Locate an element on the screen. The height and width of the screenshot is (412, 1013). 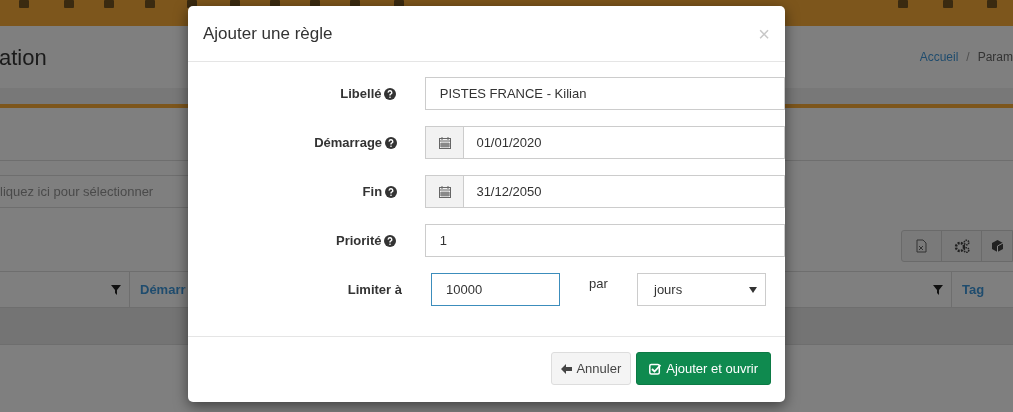
modal-title: Ajouter une règle is located at coordinates (268, 33).